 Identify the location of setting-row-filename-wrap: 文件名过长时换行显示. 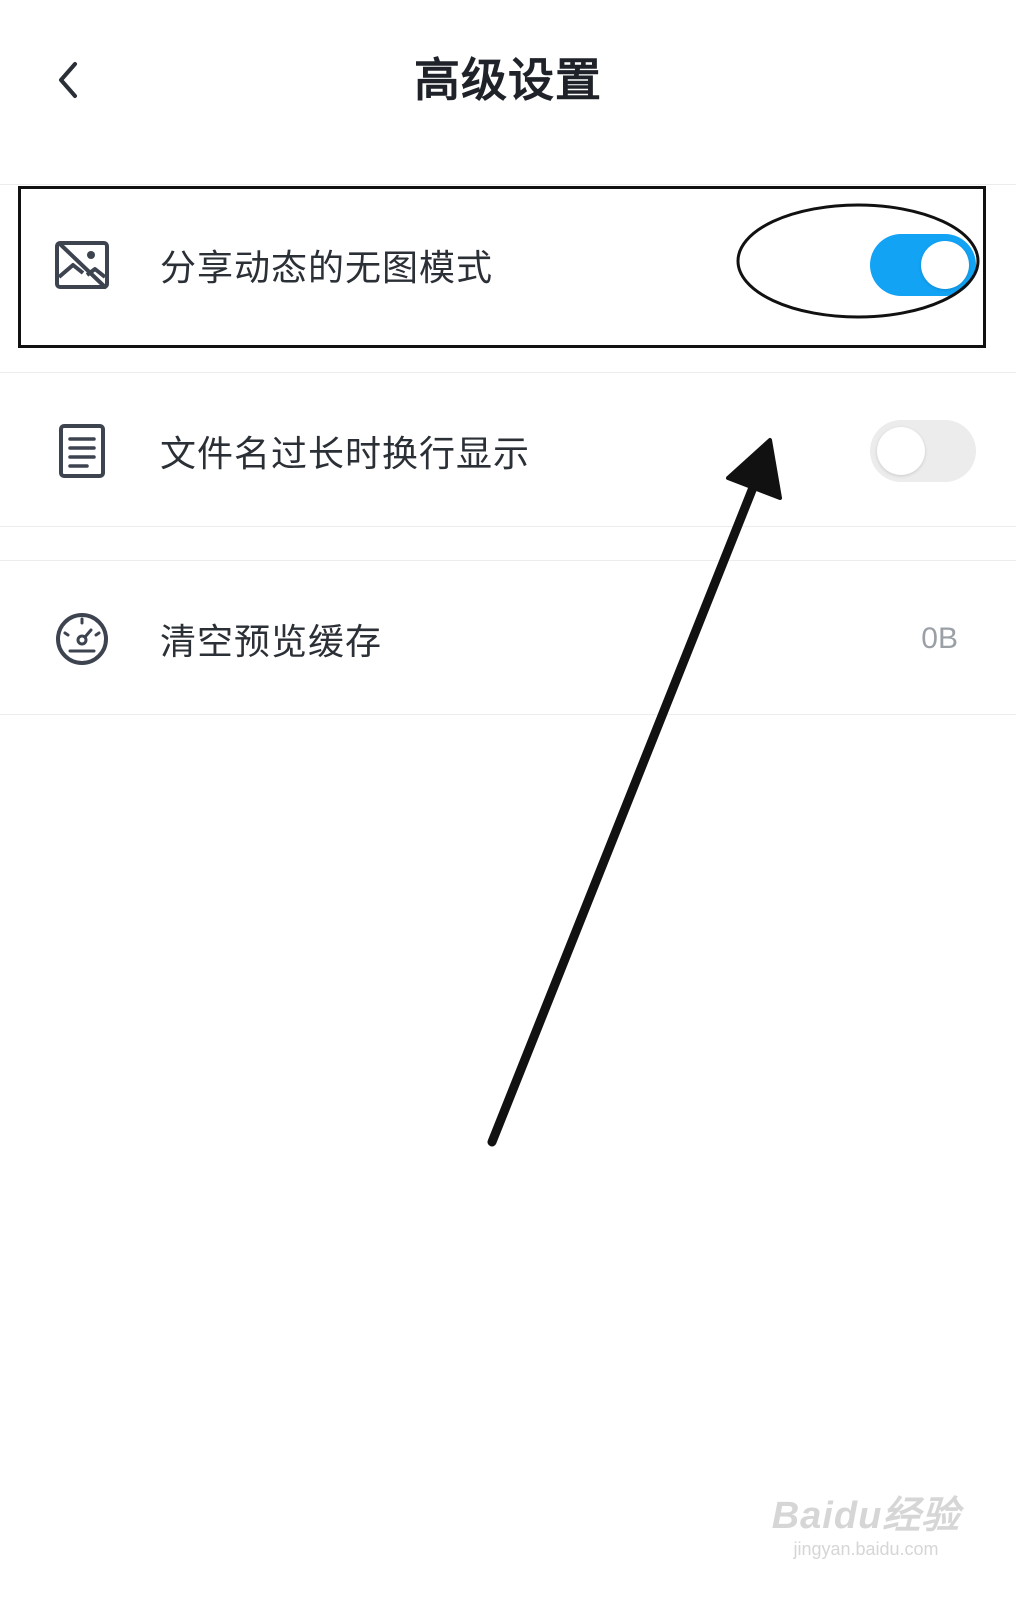
(508, 451).